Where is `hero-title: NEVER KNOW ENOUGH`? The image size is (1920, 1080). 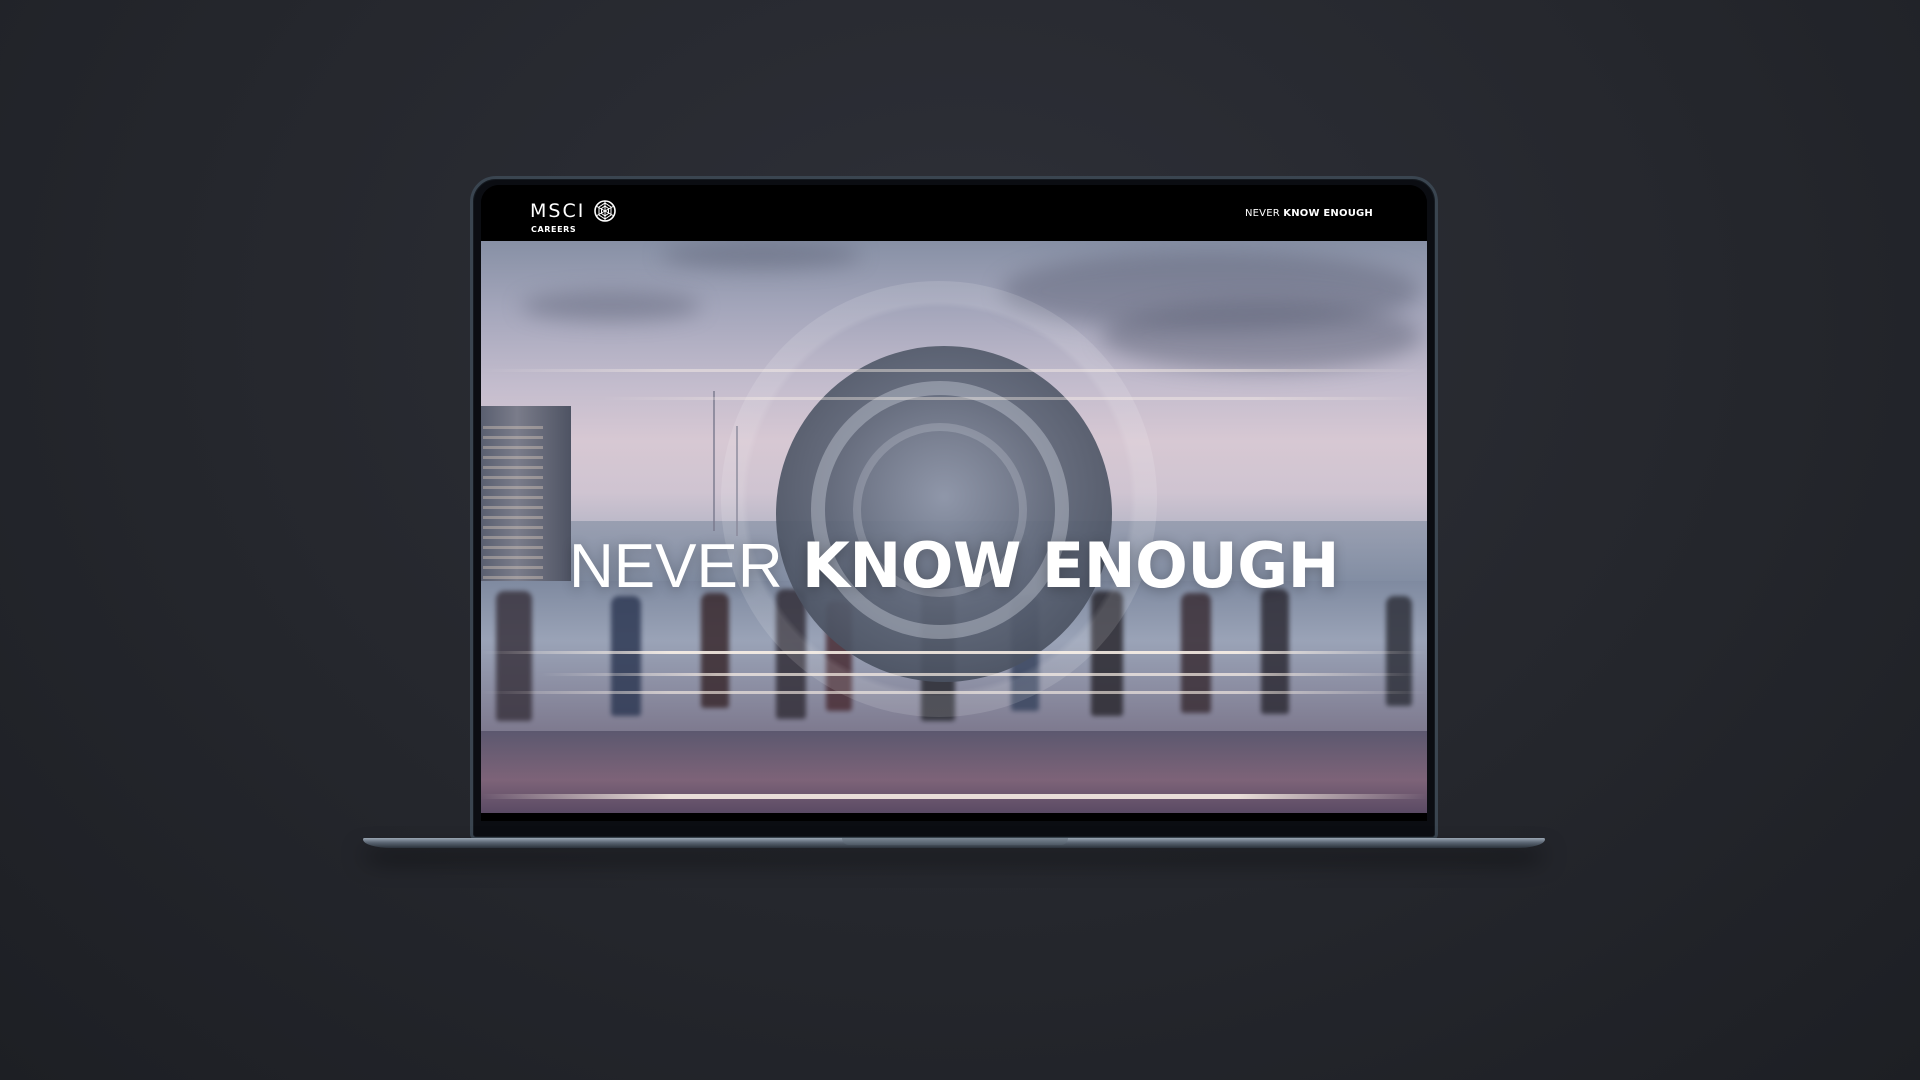
hero-title: NEVER KNOW ENOUGH is located at coordinates (954, 565).